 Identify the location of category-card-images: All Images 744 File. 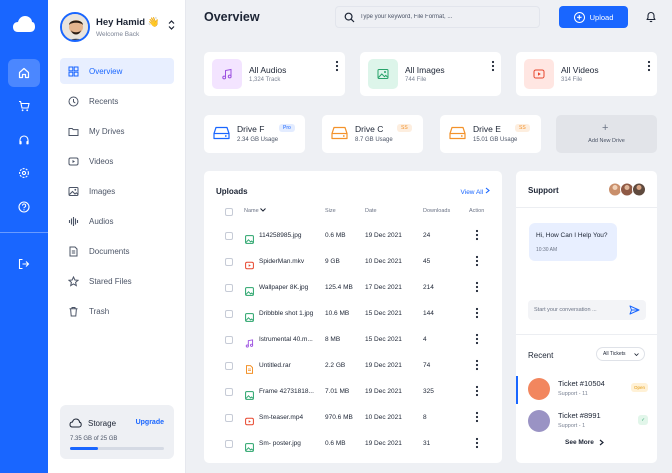
(430, 74).